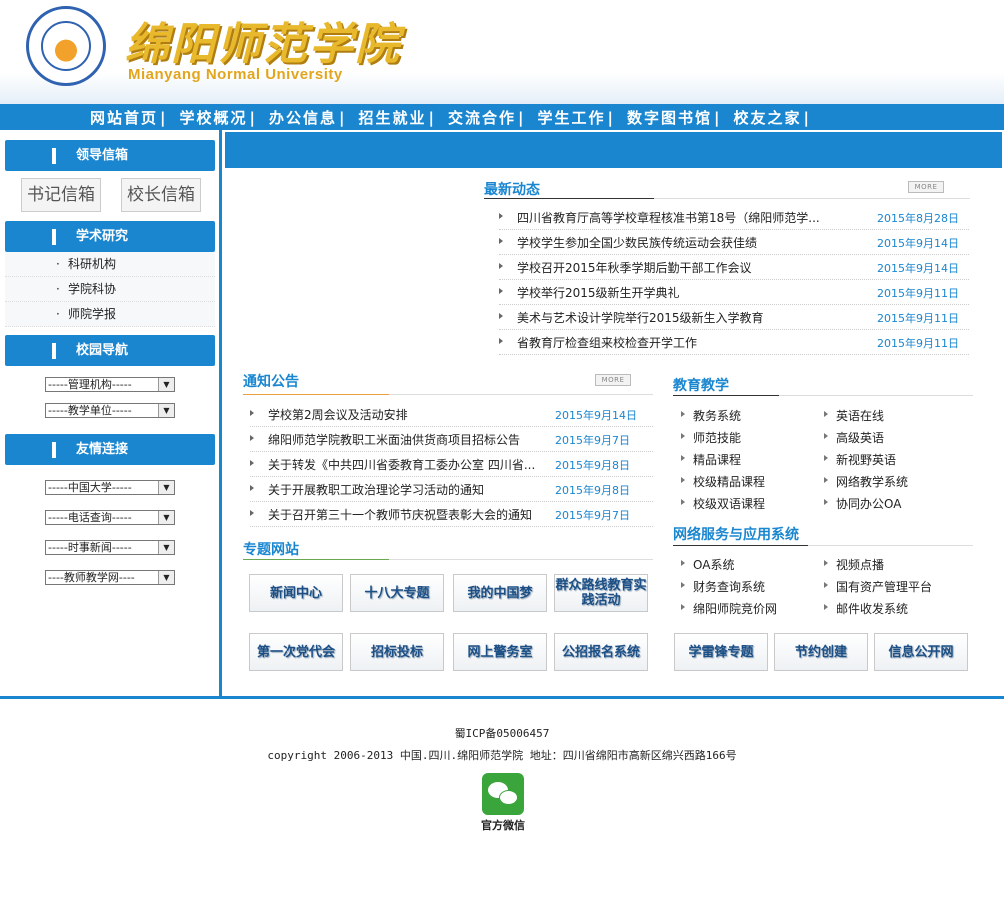  Describe the element at coordinates (773, 117) in the screenshot. I see `nav-item: 校友之家 |` at that location.